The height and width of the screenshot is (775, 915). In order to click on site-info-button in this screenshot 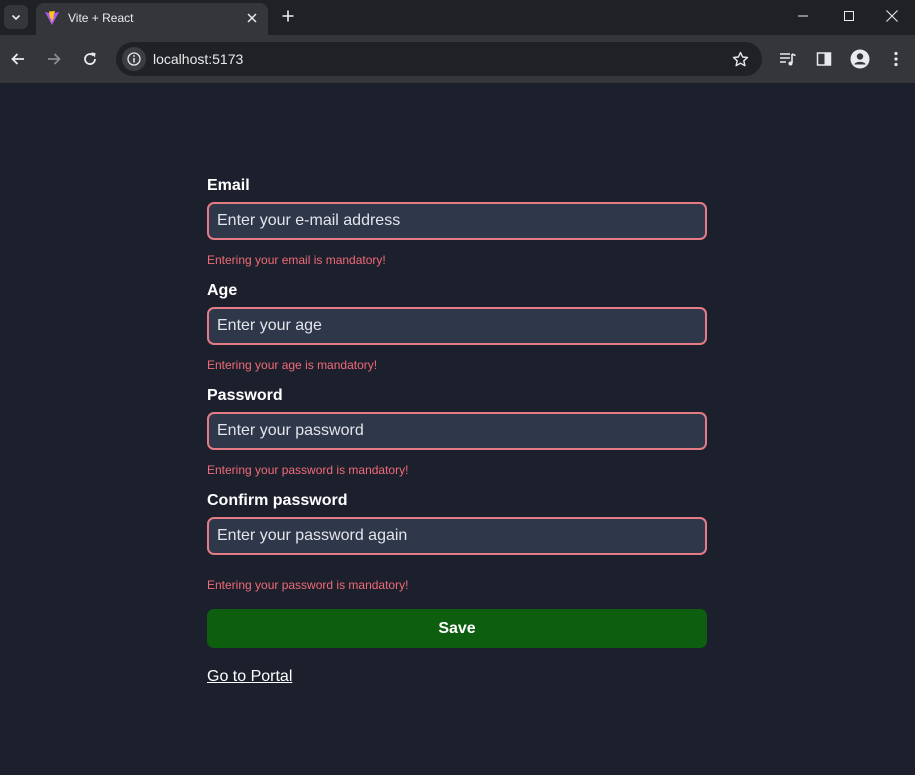, I will do `click(134, 59)`.